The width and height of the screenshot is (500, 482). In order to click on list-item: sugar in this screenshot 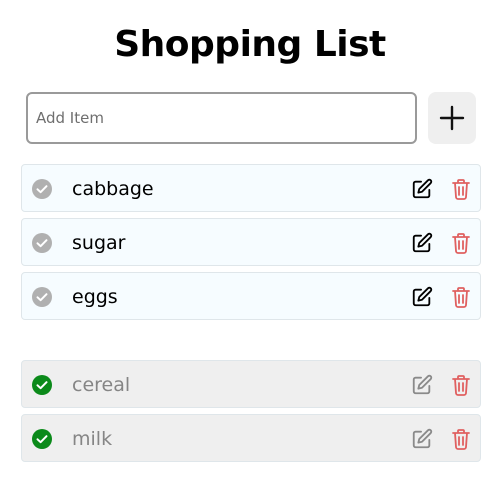, I will do `click(251, 242)`.